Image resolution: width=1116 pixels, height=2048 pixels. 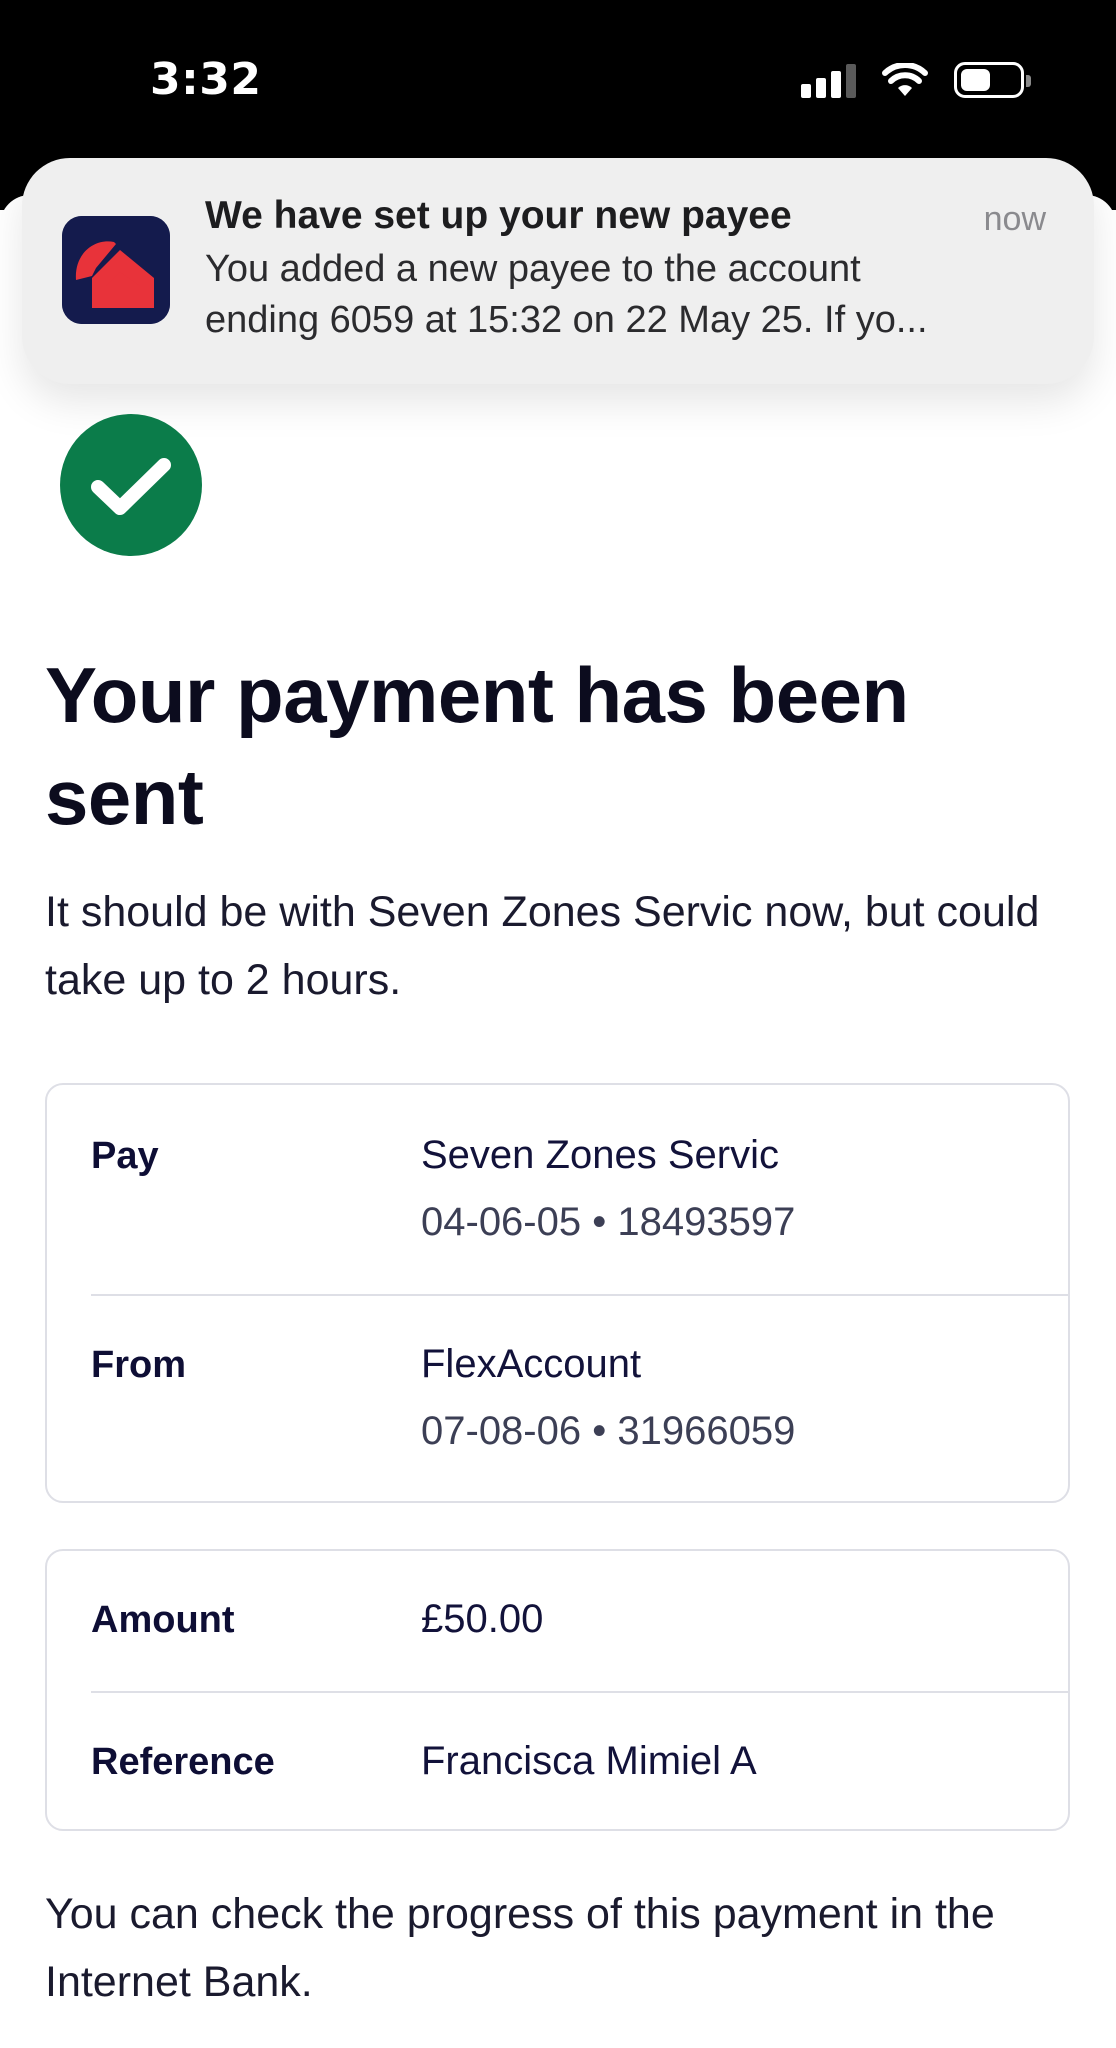 I want to click on from-account-name: FlexAccount, so click(x=531, y=1364).